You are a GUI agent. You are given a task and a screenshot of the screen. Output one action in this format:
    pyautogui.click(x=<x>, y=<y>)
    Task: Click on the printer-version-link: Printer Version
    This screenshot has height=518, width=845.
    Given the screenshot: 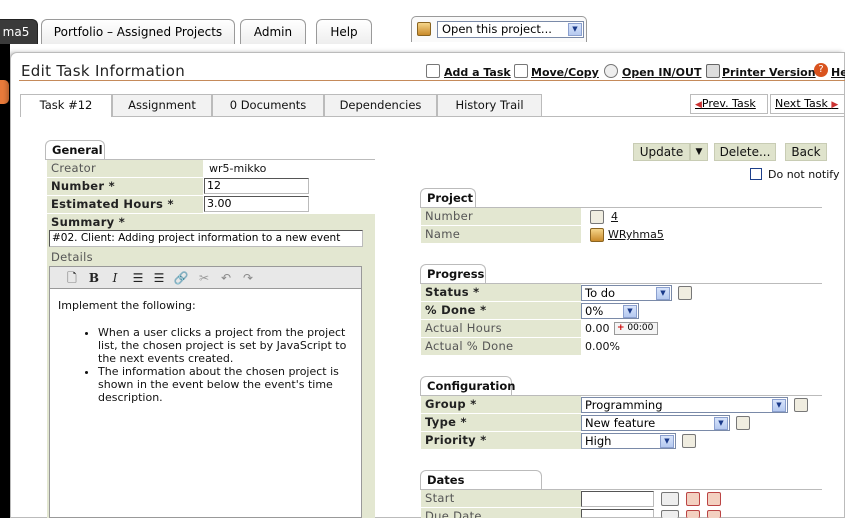 What is the action you would take?
    pyautogui.click(x=769, y=72)
    